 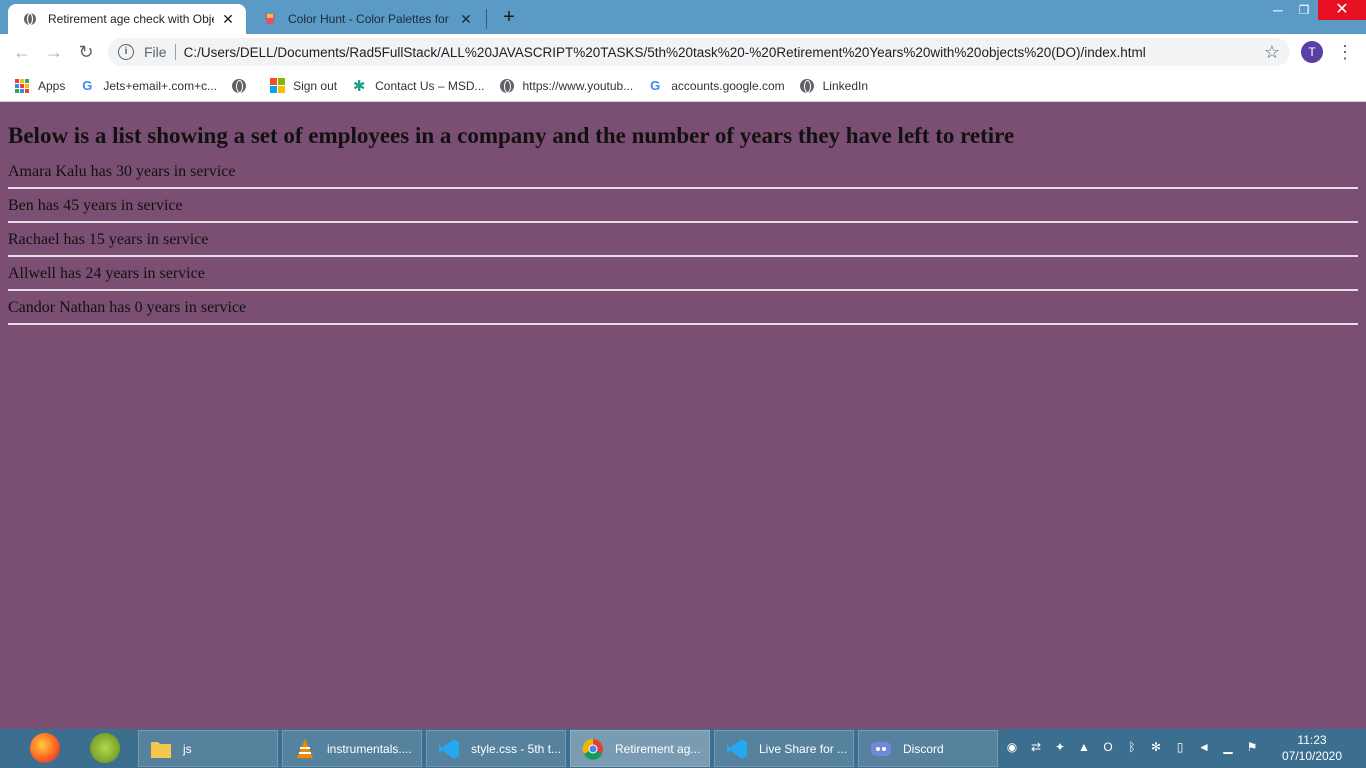 I want to click on microsoft-icon, so click(x=277, y=86).